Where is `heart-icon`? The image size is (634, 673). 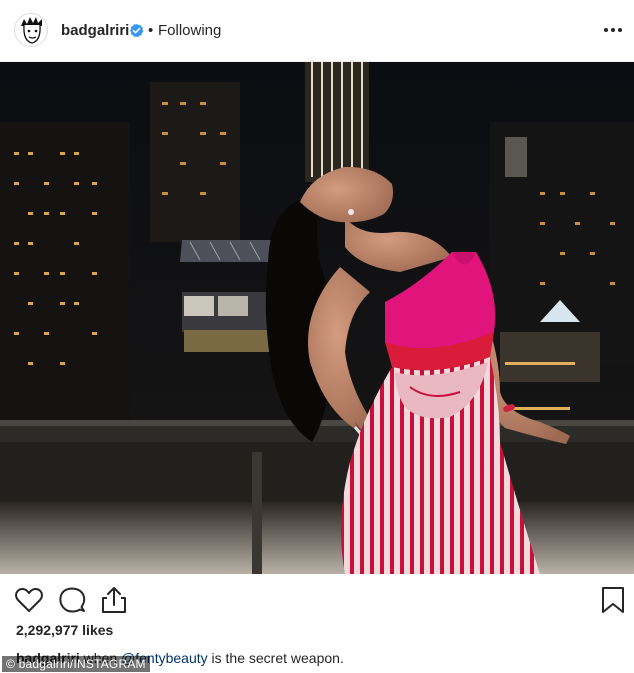 heart-icon is located at coordinates (29, 600).